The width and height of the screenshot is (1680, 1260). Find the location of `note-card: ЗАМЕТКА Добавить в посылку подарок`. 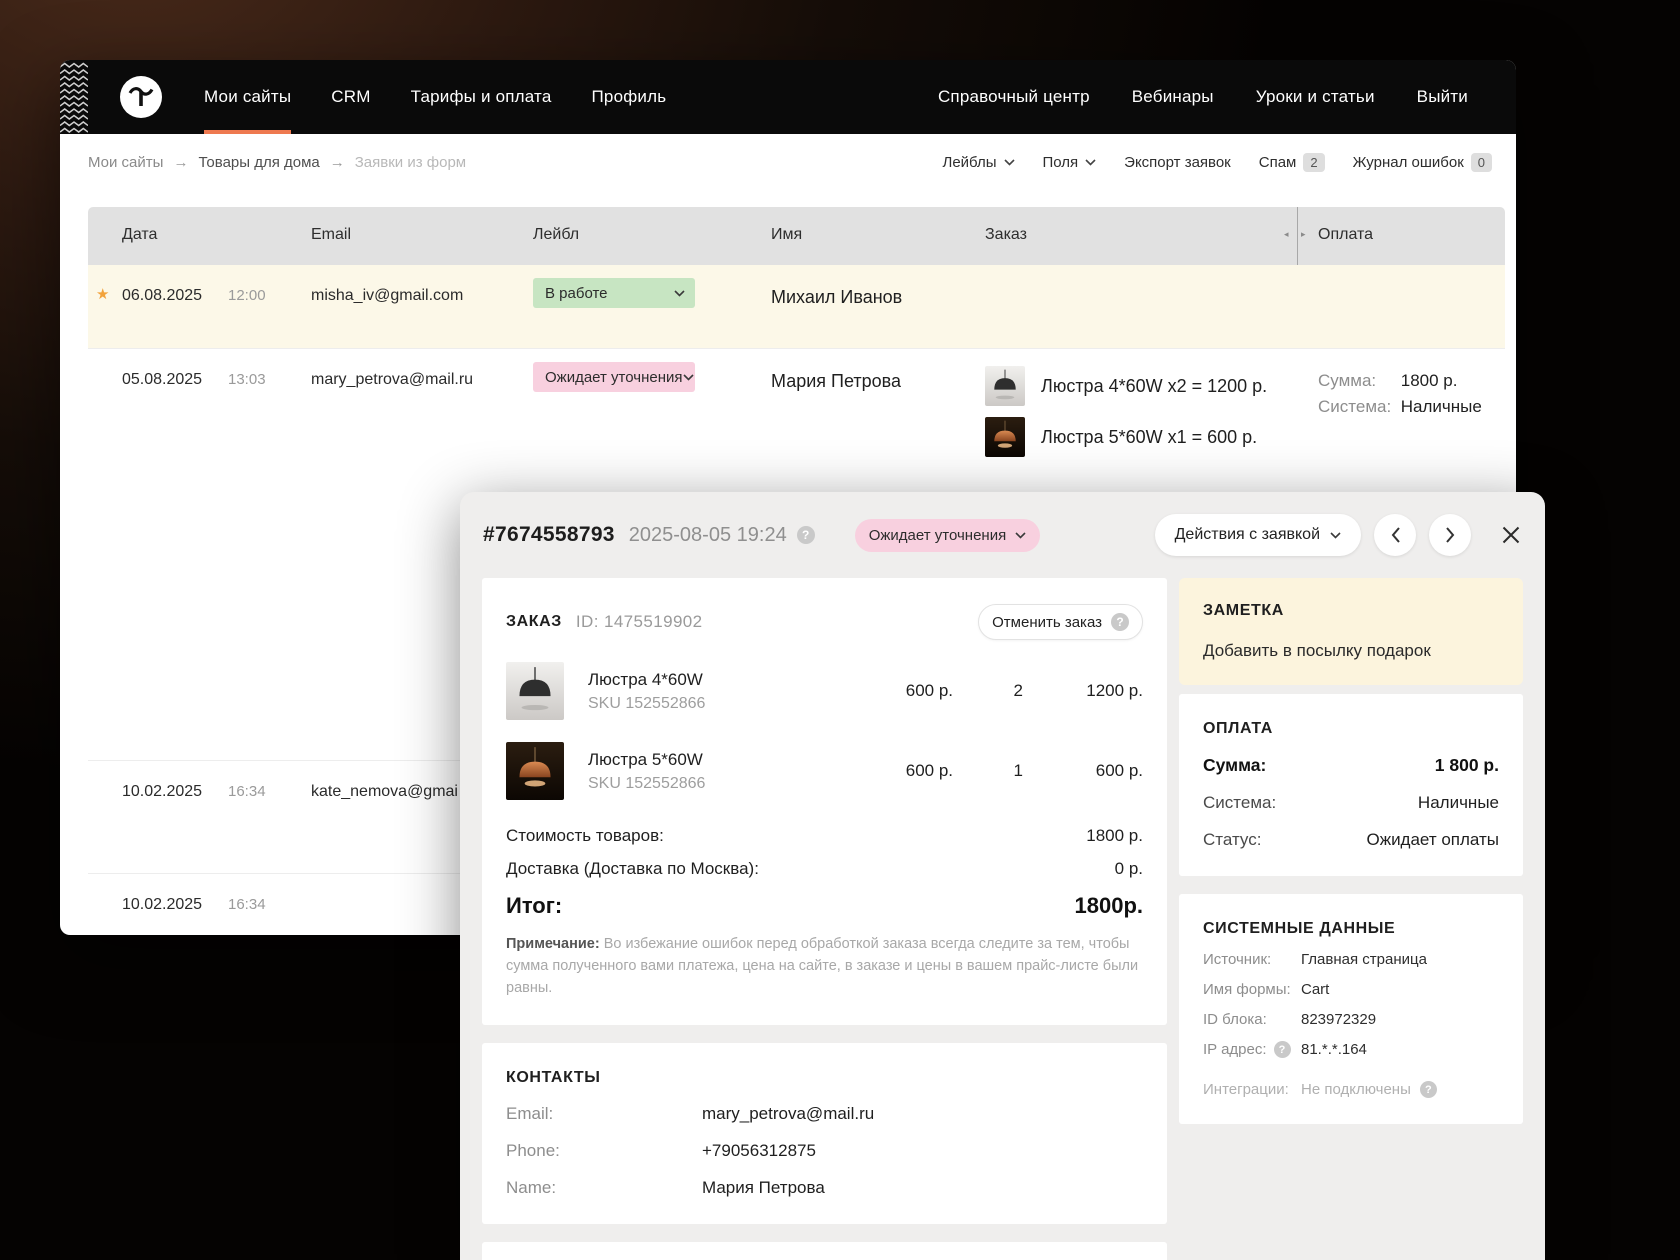

note-card: ЗАМЕТКА Добавить в посылку подарок is located at coordinates (1351, 631).